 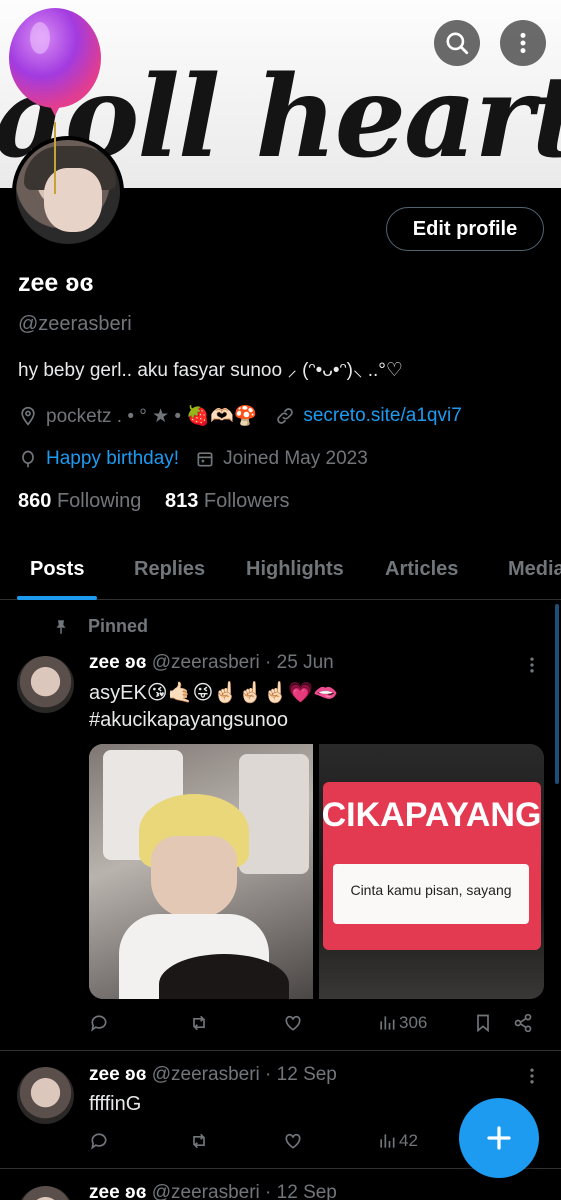 What do you see at coordinates (421, 569) in the screenshot?
I see `tab-articles: Articles` at bounding box center [421, 569].